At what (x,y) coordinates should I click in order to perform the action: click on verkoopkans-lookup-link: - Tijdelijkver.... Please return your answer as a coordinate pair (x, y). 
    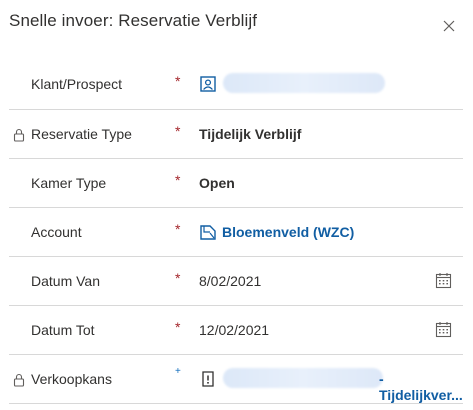
    Looking at the image, I should click on (421, 387).